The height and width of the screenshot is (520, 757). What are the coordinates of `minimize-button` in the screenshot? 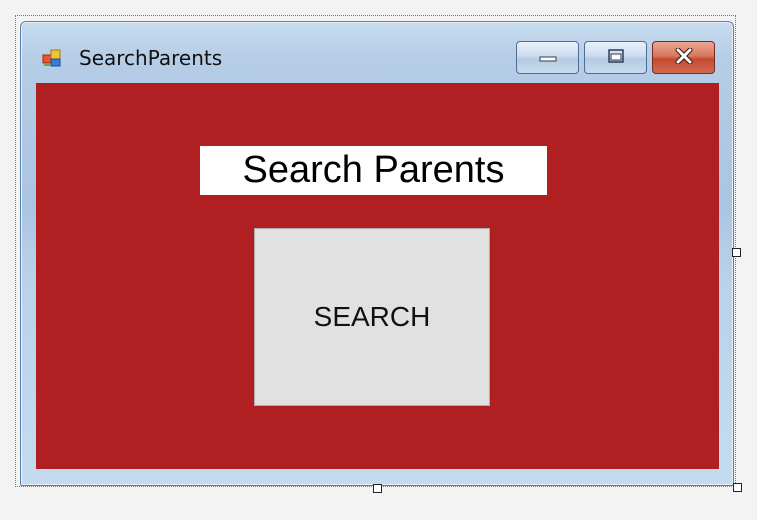 It's located at (547, 57).